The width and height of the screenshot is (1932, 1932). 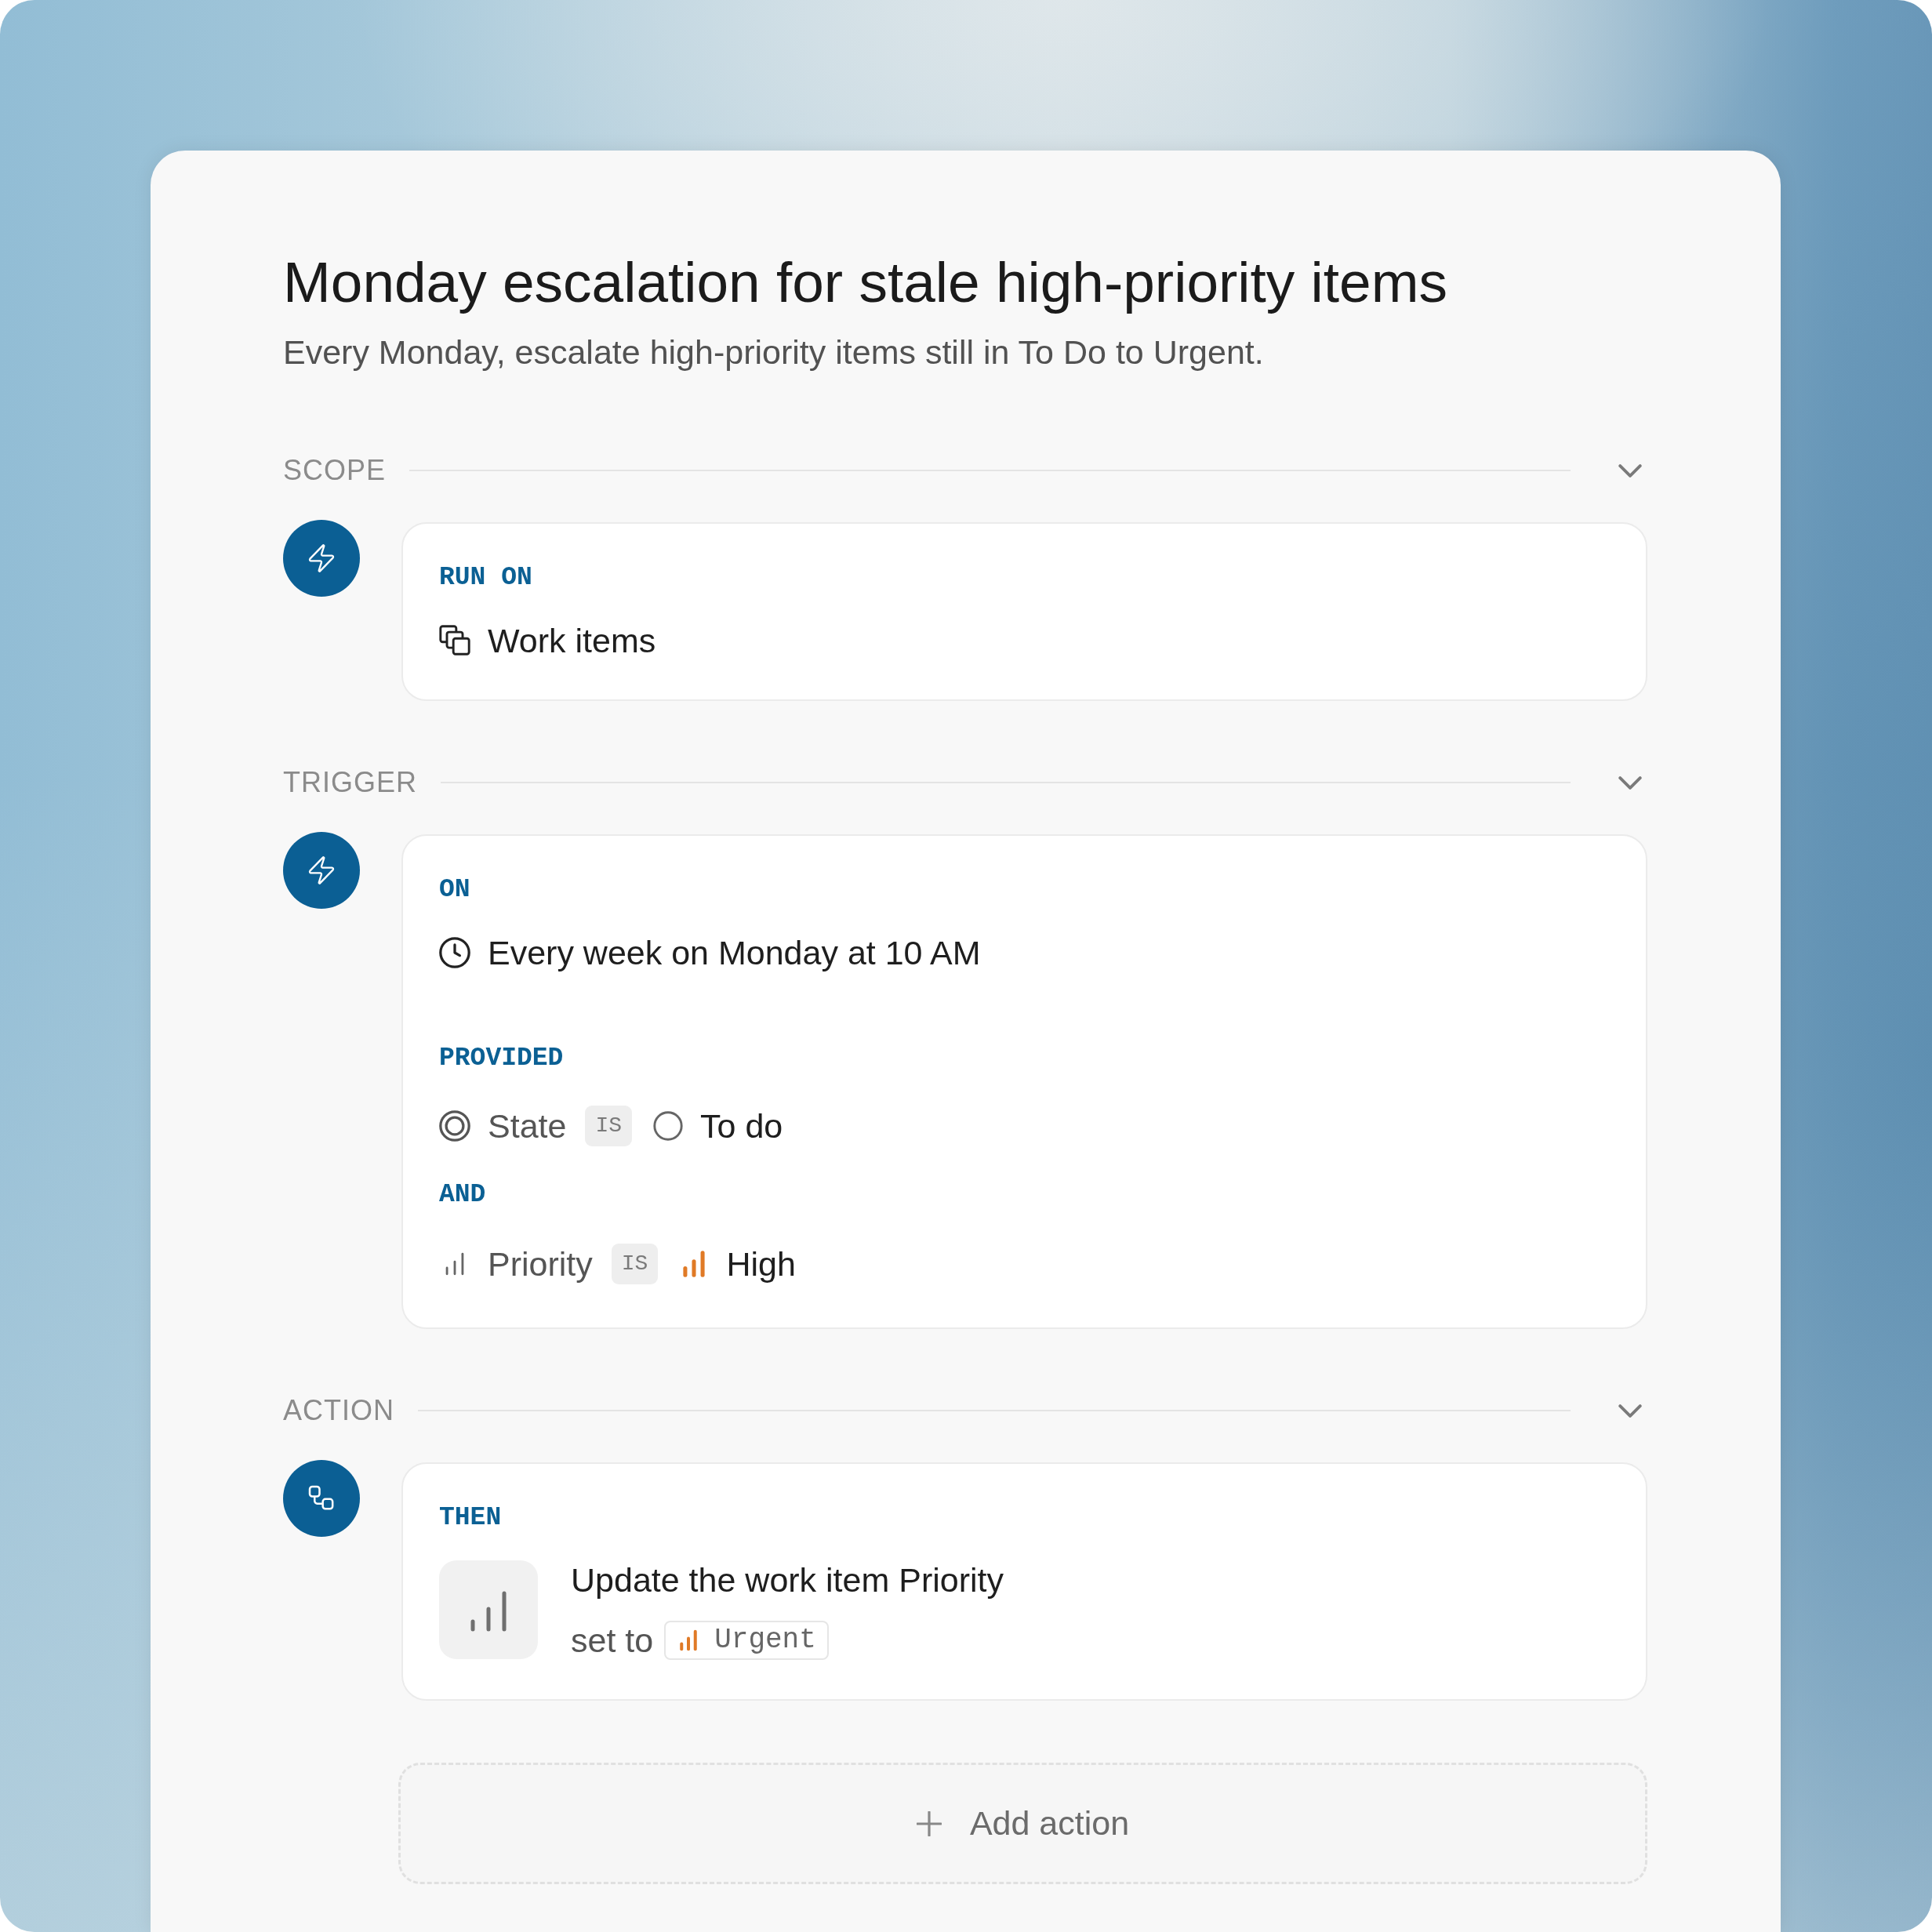 What do you see at coordinates (787, 1580) in the screenshot?
I see `action-description: Update the work item Priority` at bounding box center [787, 1580].